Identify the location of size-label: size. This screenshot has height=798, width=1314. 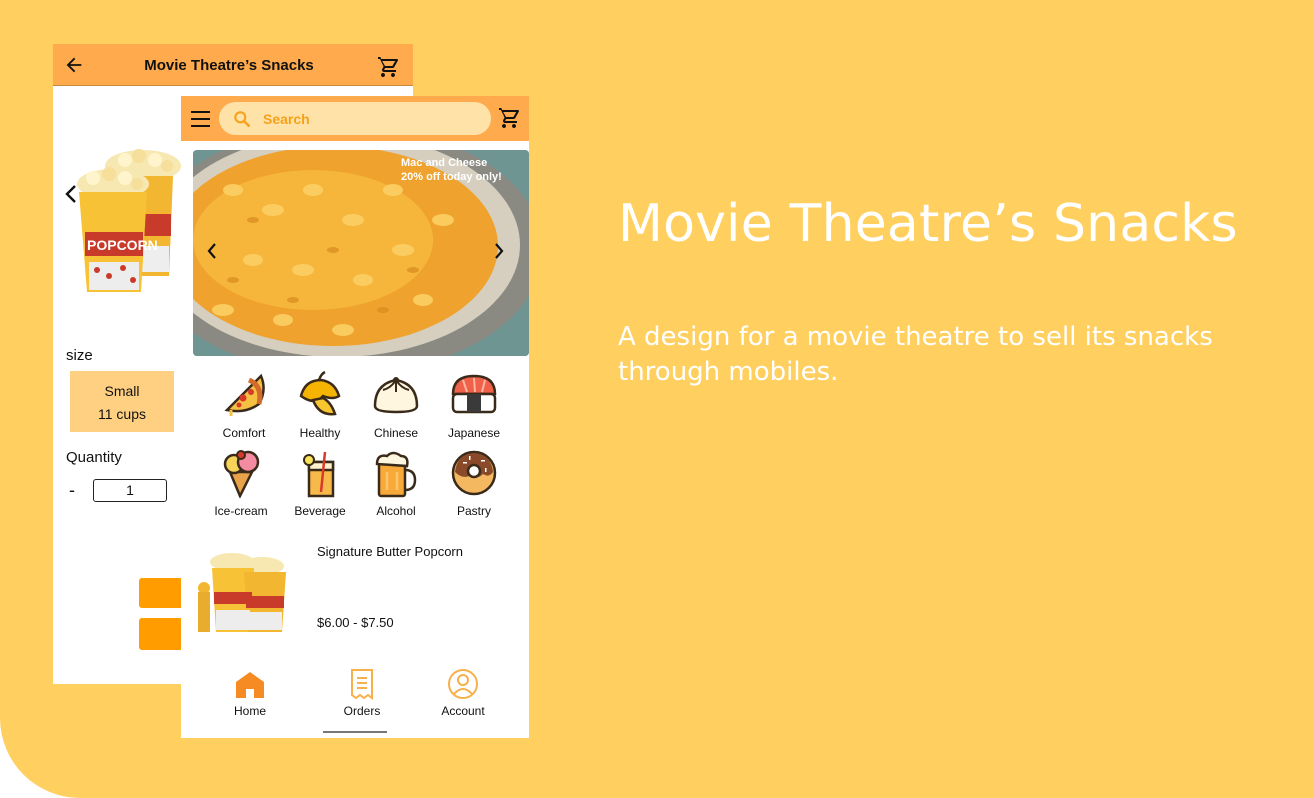
(79, 355).